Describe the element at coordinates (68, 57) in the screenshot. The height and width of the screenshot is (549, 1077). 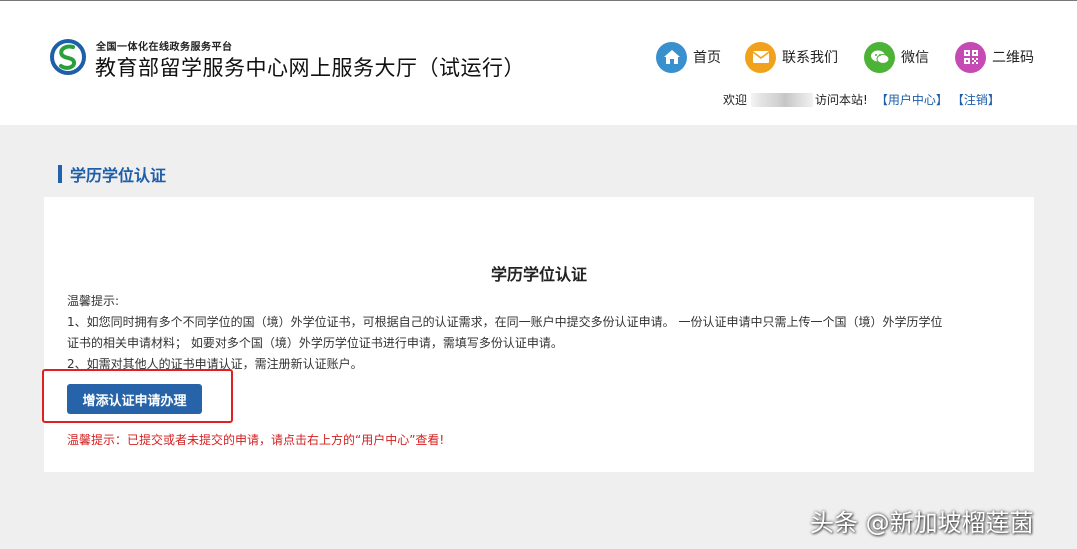
I see `site-logo-icon` at that location.